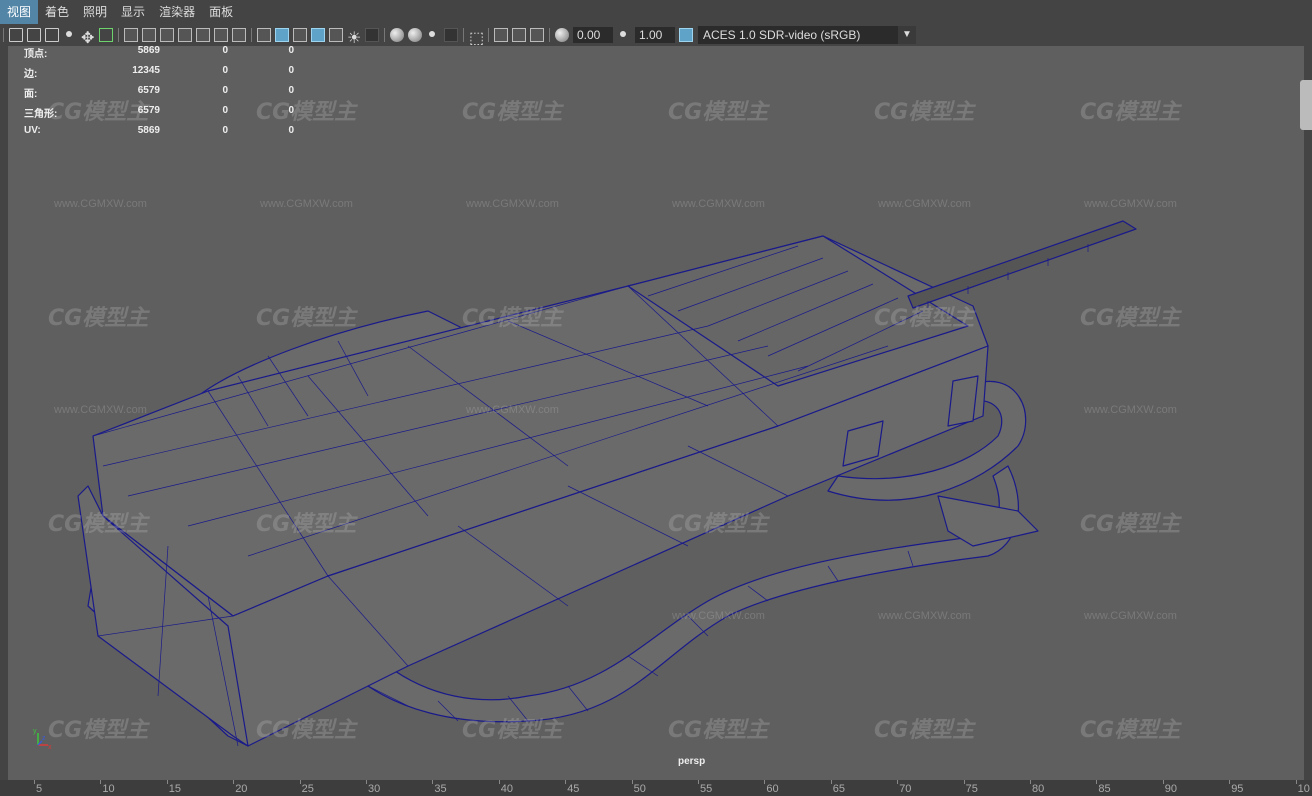 The height and width of the screenshot is (796, 1312). I want to click on textured-icon, so click(336, 35).